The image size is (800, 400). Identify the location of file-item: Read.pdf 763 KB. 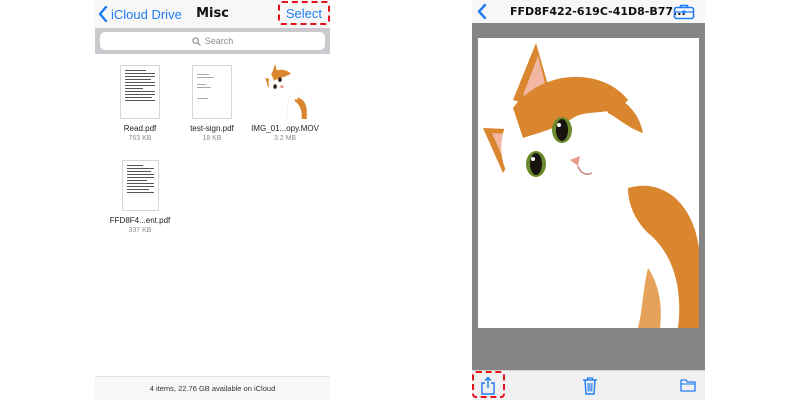
(140, 103).